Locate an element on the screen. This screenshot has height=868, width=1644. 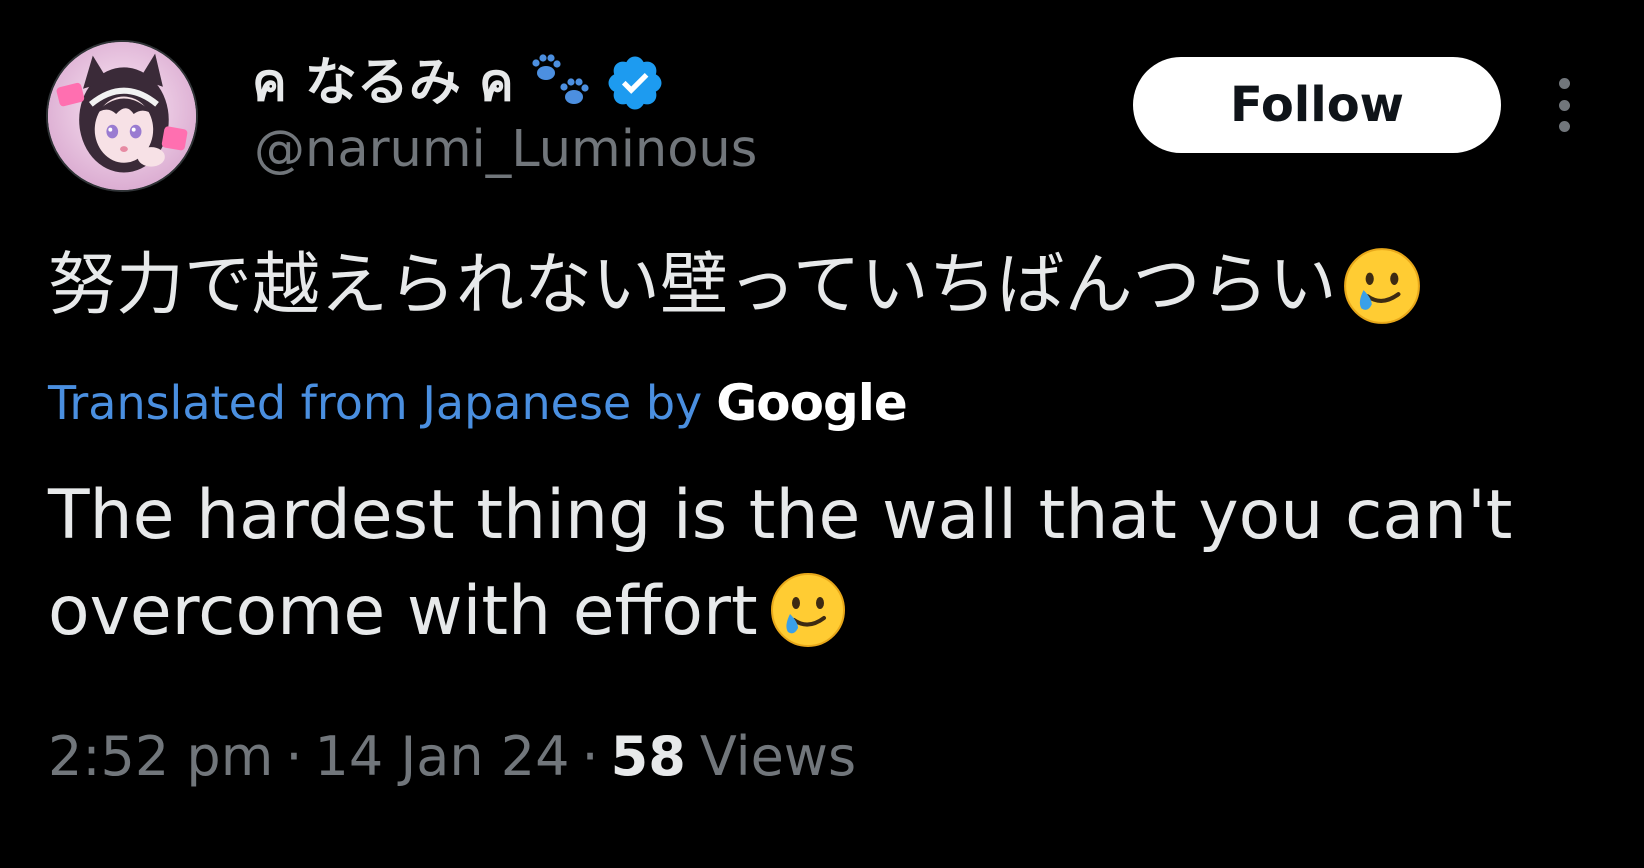
tweet-date: 14 Jan 24 is located at coordinates (441, 757).